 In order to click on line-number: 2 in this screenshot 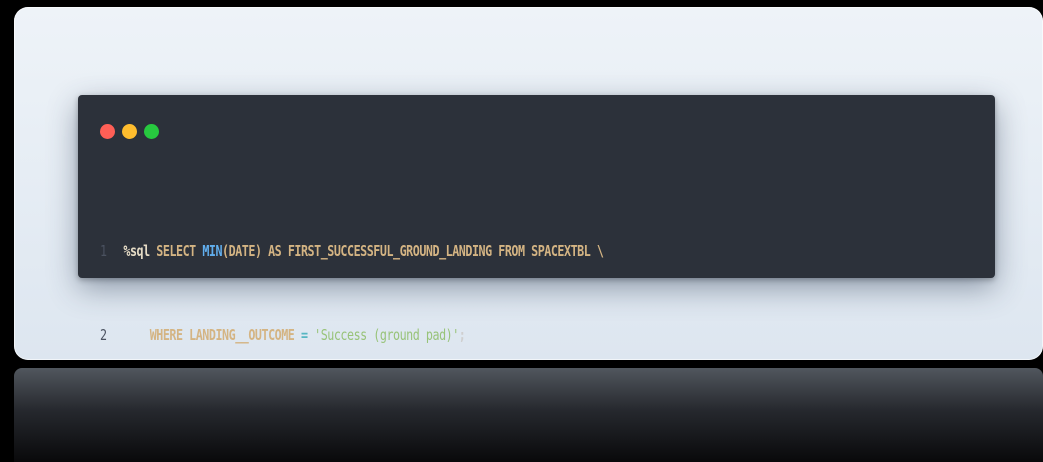, I will do `click(103, 335)`.